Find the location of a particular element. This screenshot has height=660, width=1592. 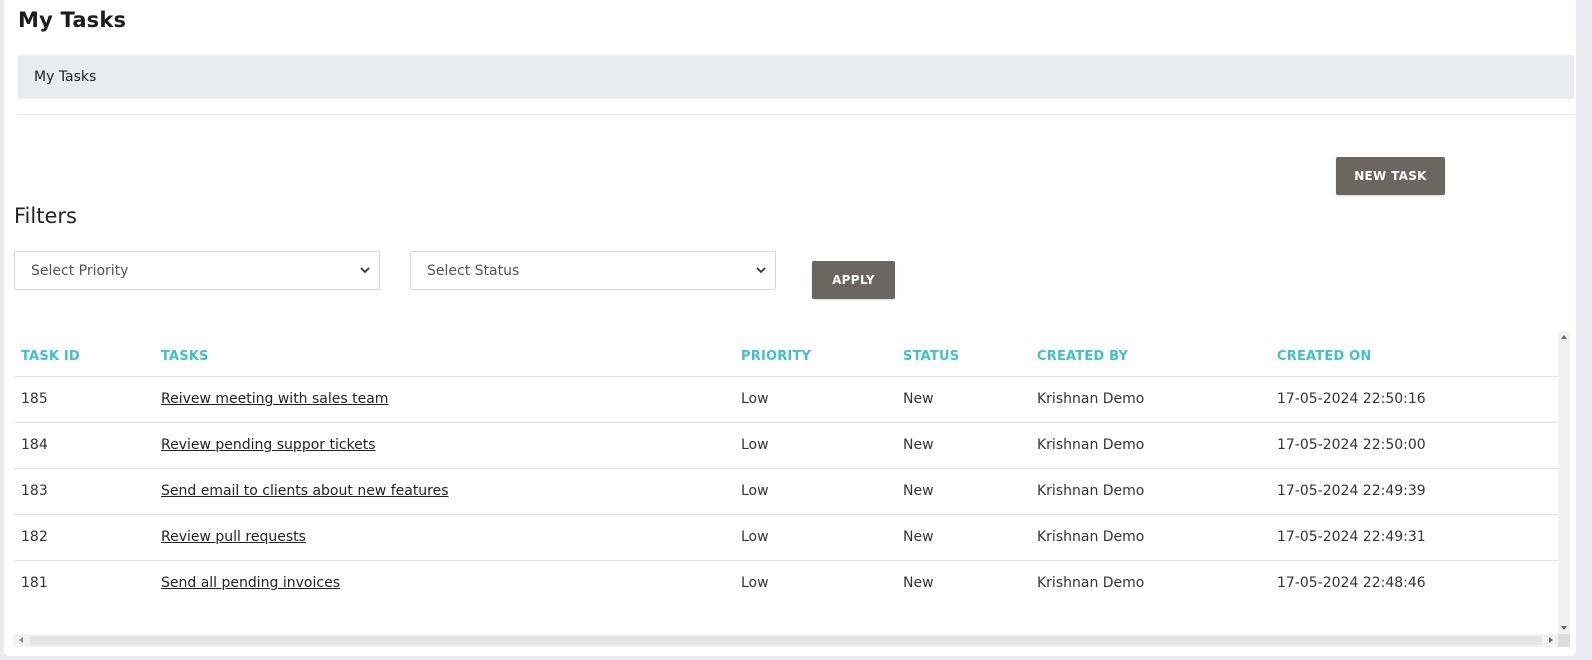

cell-task-id: 181 is located at coordinates (34, 583).